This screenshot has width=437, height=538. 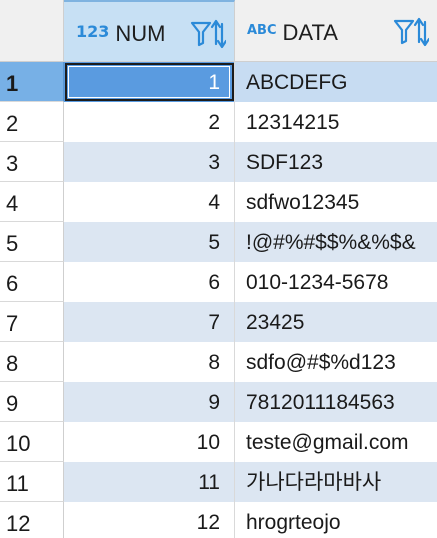 I want to click on num-cell: 3, so click(x=149, y=162).